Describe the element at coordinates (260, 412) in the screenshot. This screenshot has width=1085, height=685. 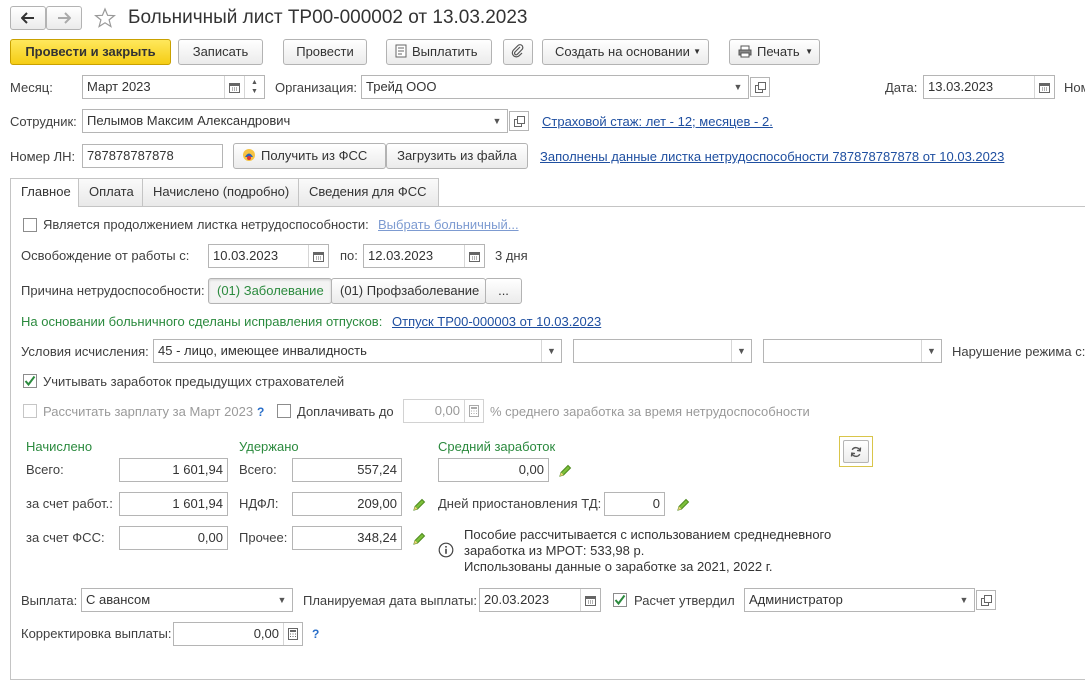
I see `calc-salary-help-icon: ?` at that location.